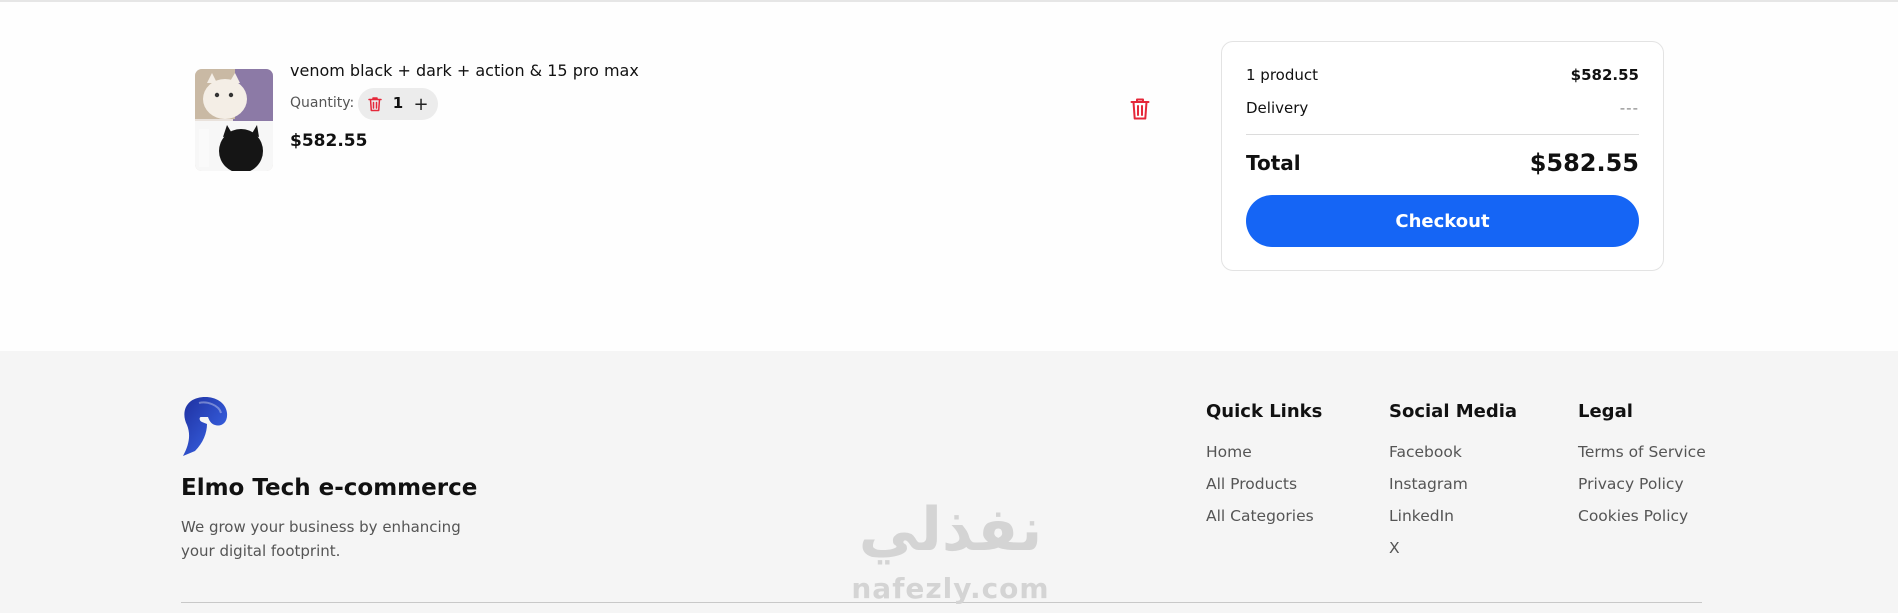 Image resolution: width=1898 pixels, height=613 pixels. What do you see at coordinates (1264, 522) in the screenshot?
I see `footer-link-all-categories: All Categories` at bounding box center [1264, 522].